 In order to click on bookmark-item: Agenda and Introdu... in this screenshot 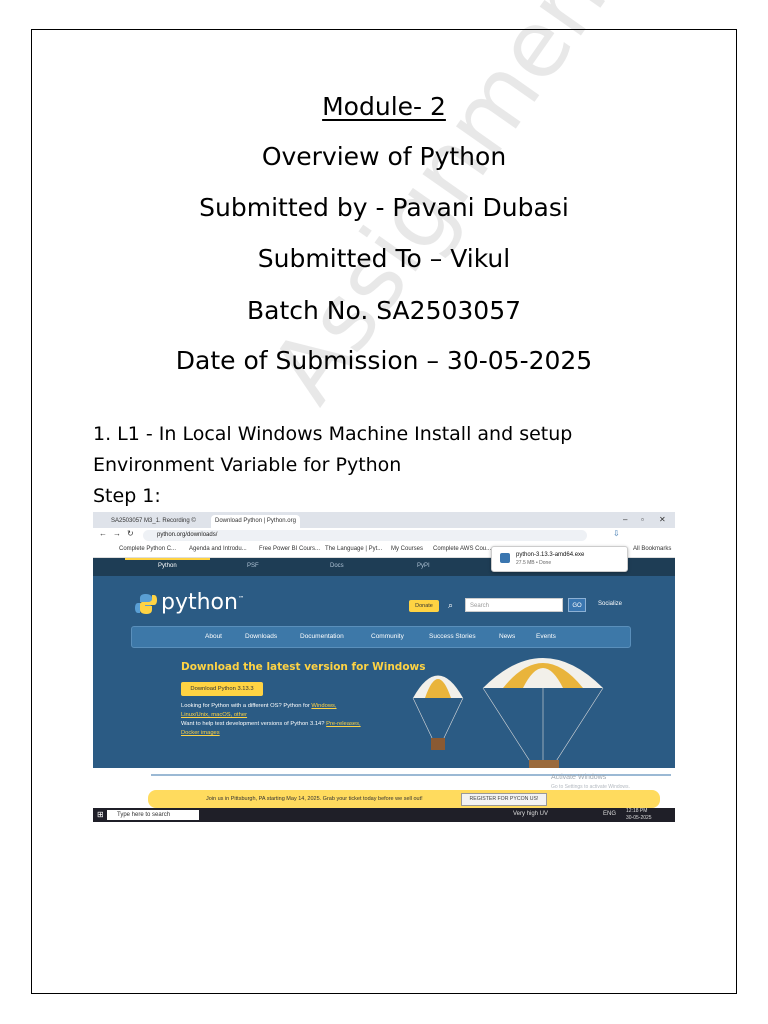, I will do `click(218, 549)`.